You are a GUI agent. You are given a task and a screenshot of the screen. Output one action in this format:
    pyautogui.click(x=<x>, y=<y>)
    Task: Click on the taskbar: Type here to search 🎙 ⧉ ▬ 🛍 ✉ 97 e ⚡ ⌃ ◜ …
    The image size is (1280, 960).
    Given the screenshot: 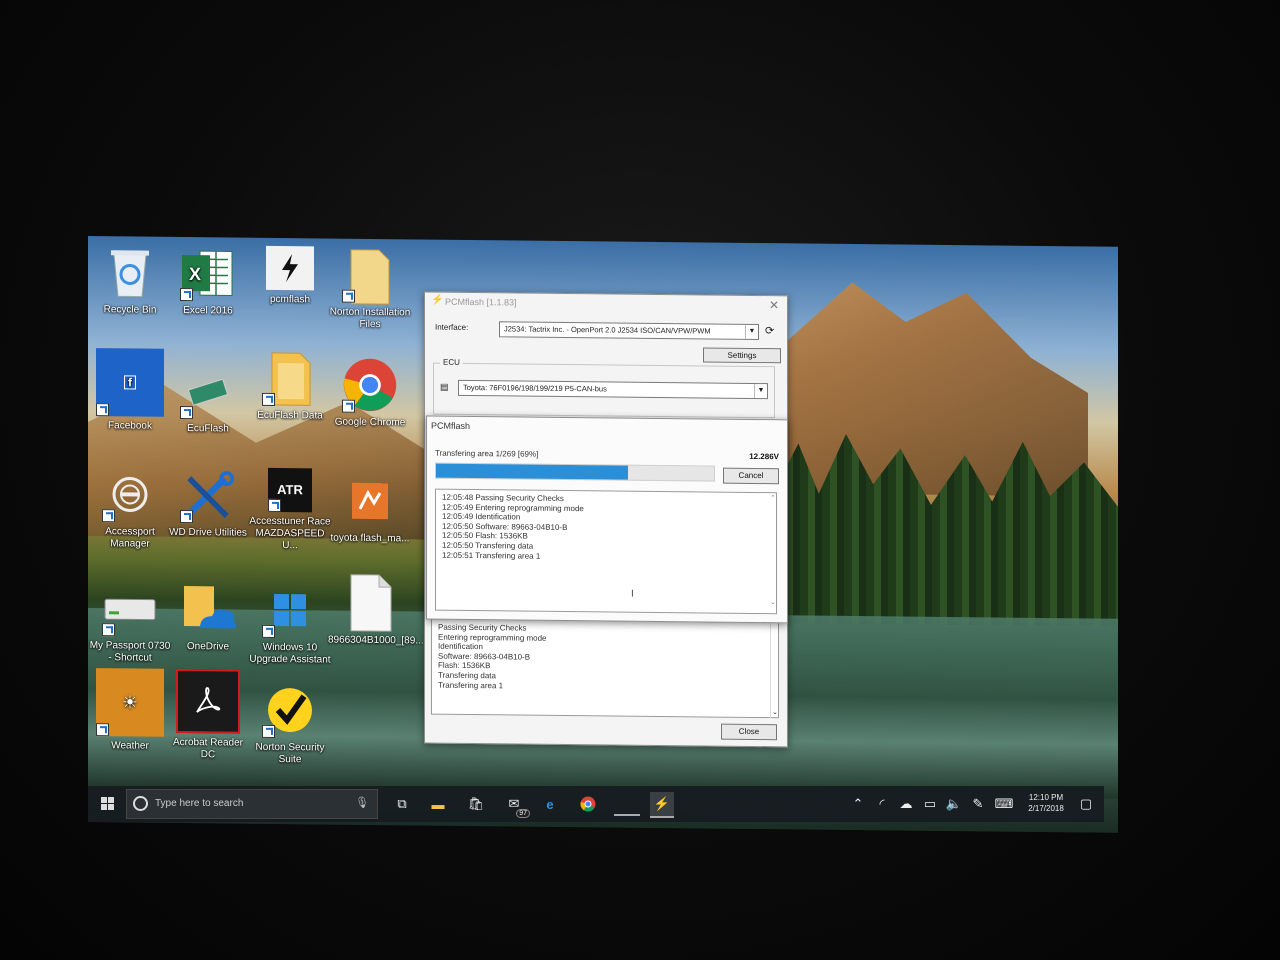 What is the action you would take?
    pyautogui.click(x=596, y=804)
    